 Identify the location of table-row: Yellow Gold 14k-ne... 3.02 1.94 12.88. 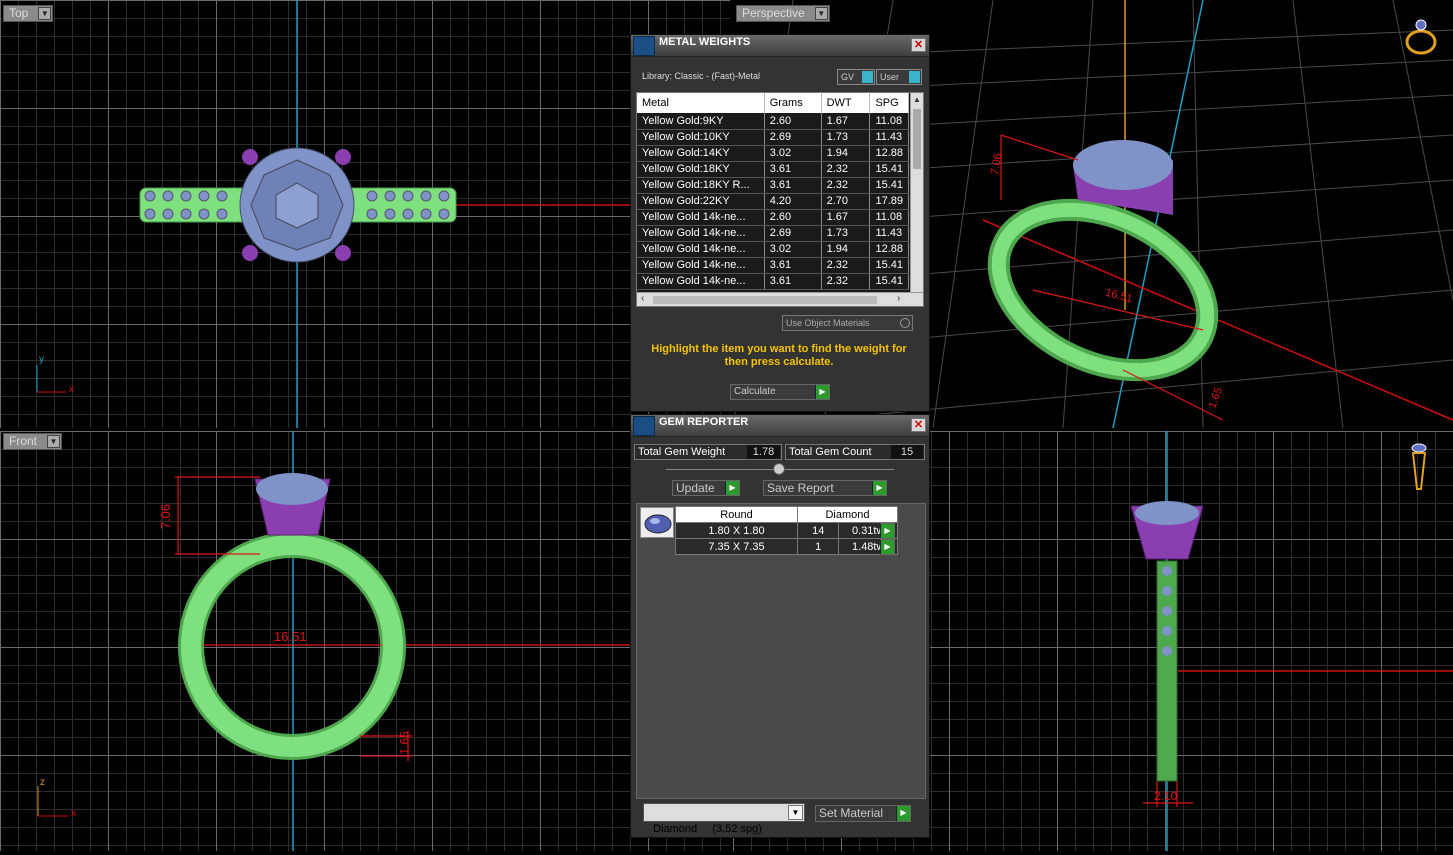
(773, 249).